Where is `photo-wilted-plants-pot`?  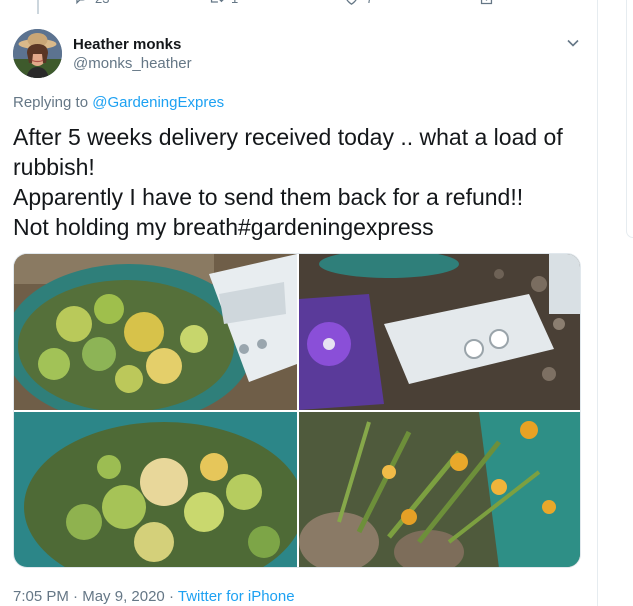 photo-wilted-plants-pot is located at coordinates (155, 332).